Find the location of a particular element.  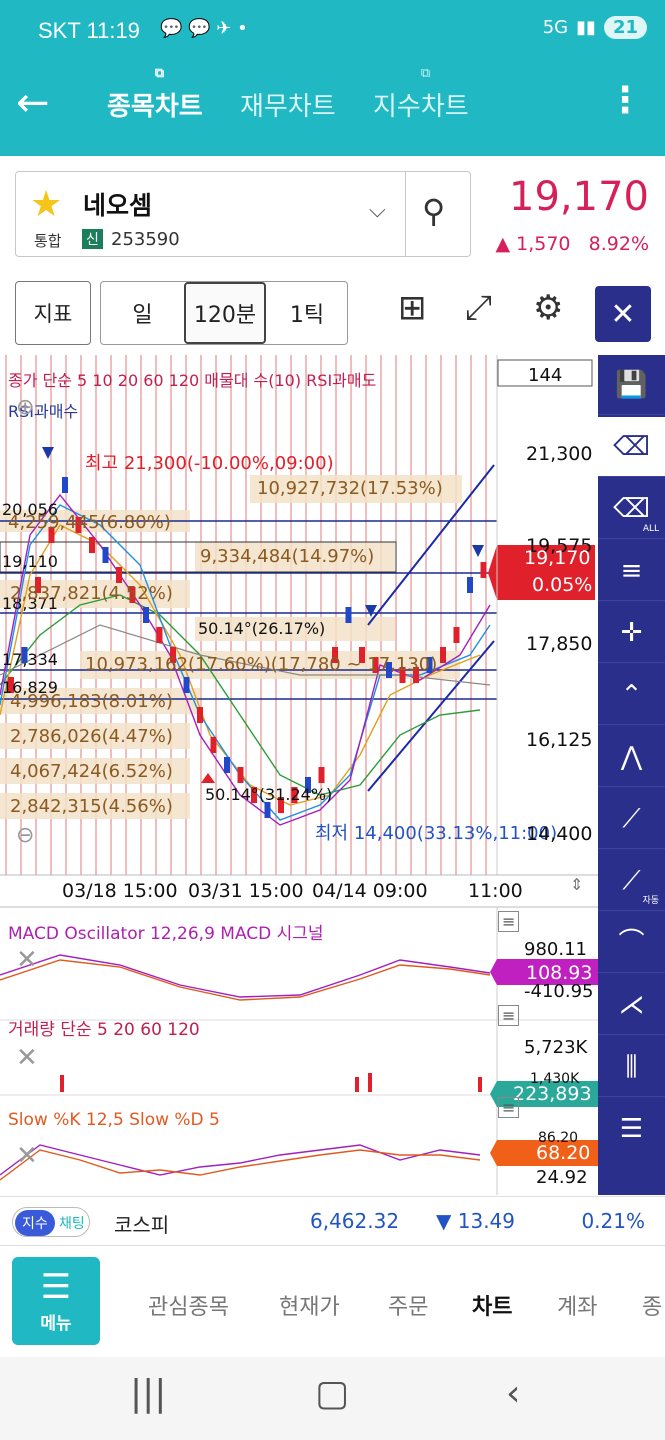

carrier-time: SKT 11:19 is located at coordinates (89, 30).